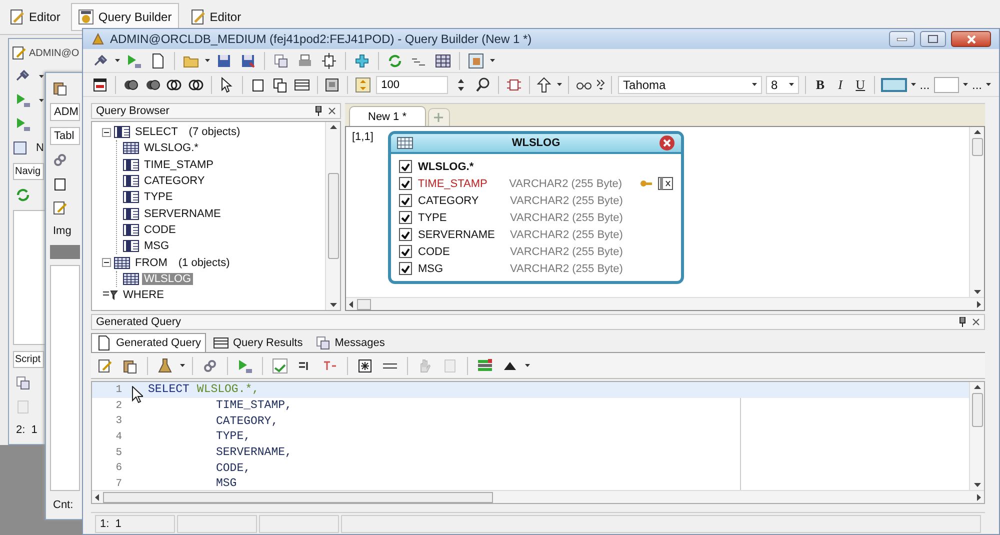  Describe the element at coordinates (143, 295) in the screenshot. I see `tree-item: WHERE` at that location.